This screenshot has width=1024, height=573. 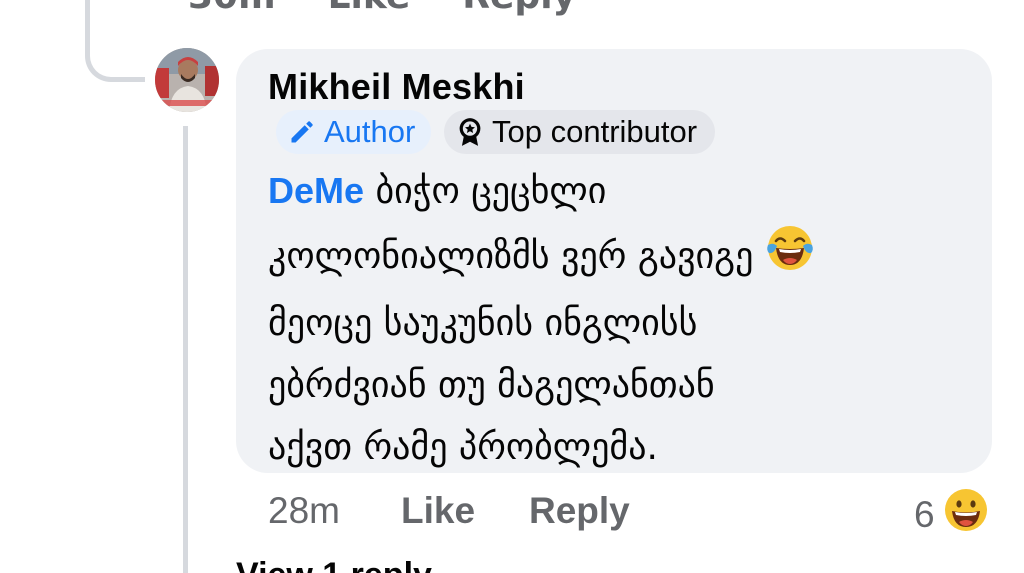 I want to click on thread-connector-curve, so click(x=115, y=41).